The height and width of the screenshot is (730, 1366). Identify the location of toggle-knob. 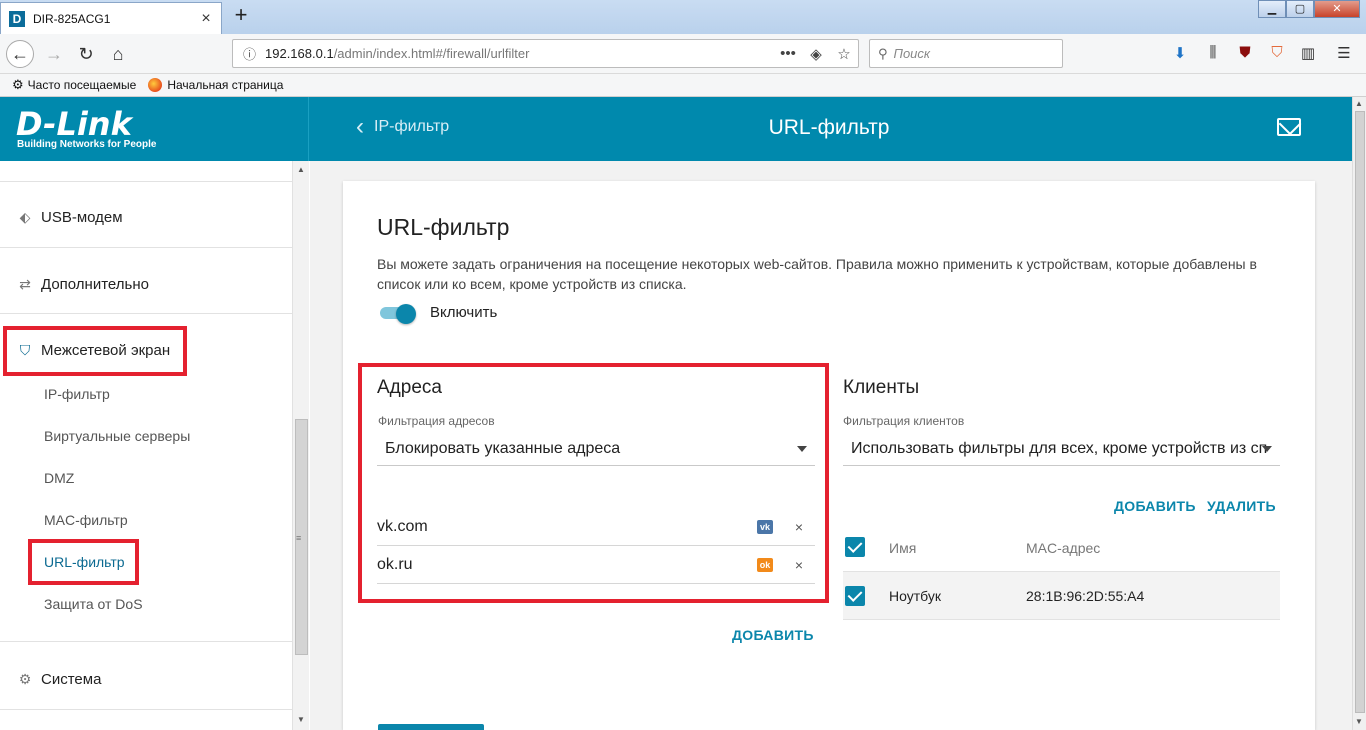
(406, 314).